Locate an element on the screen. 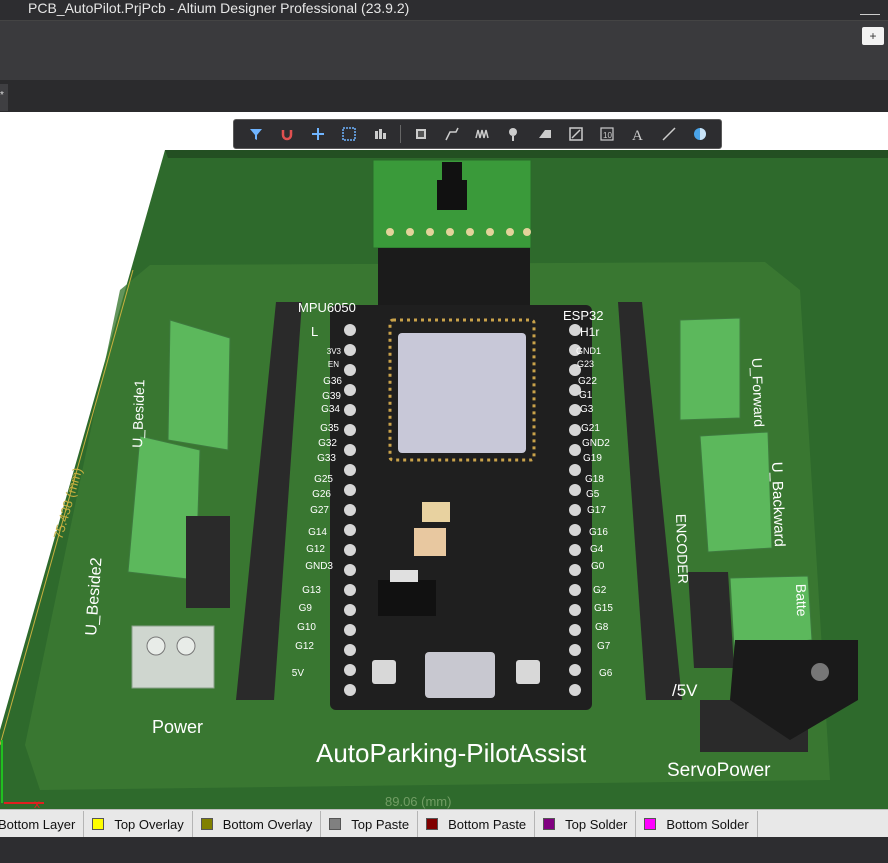  align-icon is located at coordinates (380, 134).